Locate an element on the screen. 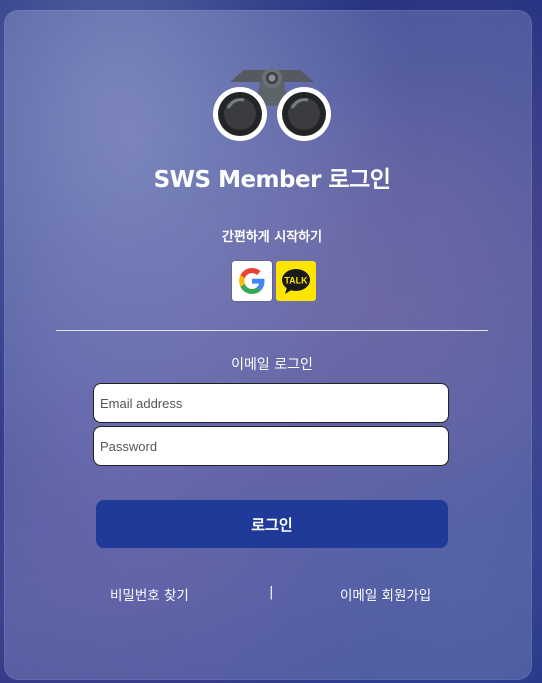  page-title: SWS Member 로그인 is located at coordinates (272, 180).